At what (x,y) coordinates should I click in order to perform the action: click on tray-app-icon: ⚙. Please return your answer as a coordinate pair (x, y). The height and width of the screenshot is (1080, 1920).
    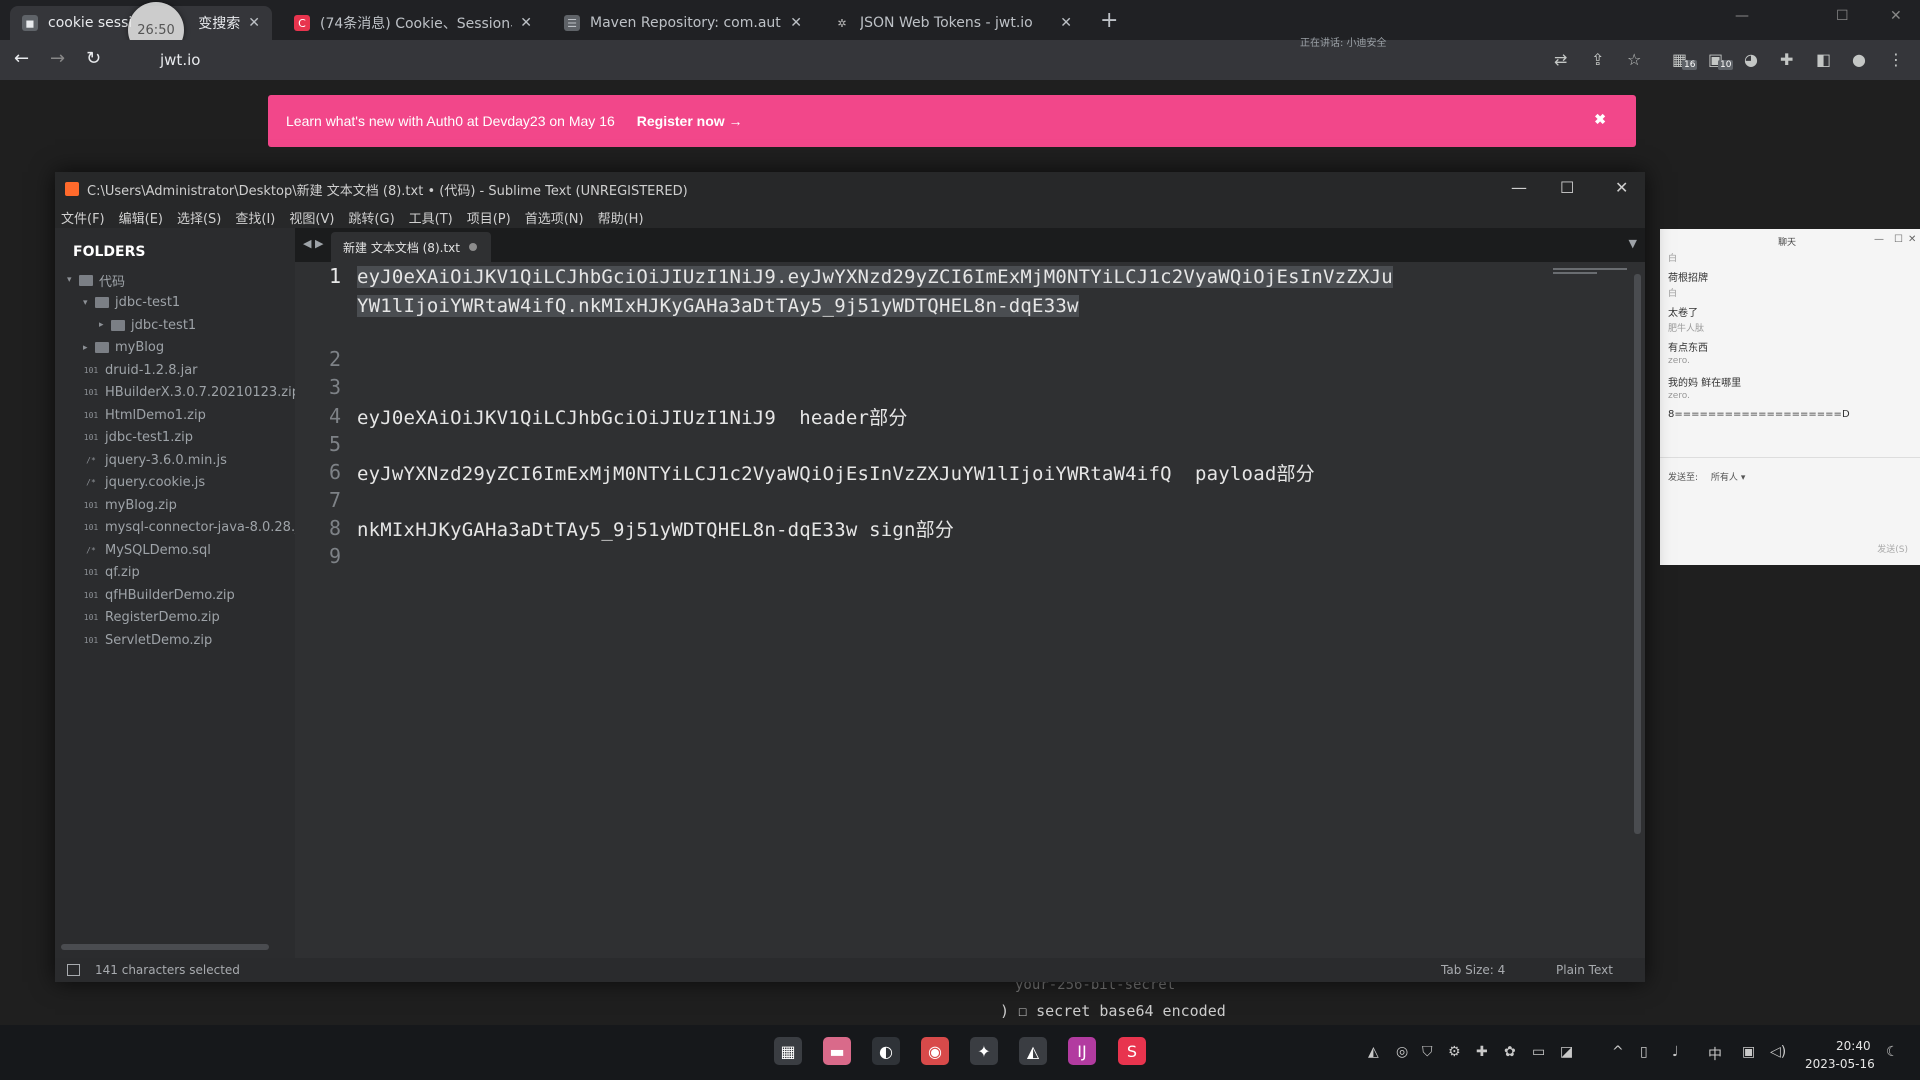
    Looking at the image, I should click on (1454, 1052).